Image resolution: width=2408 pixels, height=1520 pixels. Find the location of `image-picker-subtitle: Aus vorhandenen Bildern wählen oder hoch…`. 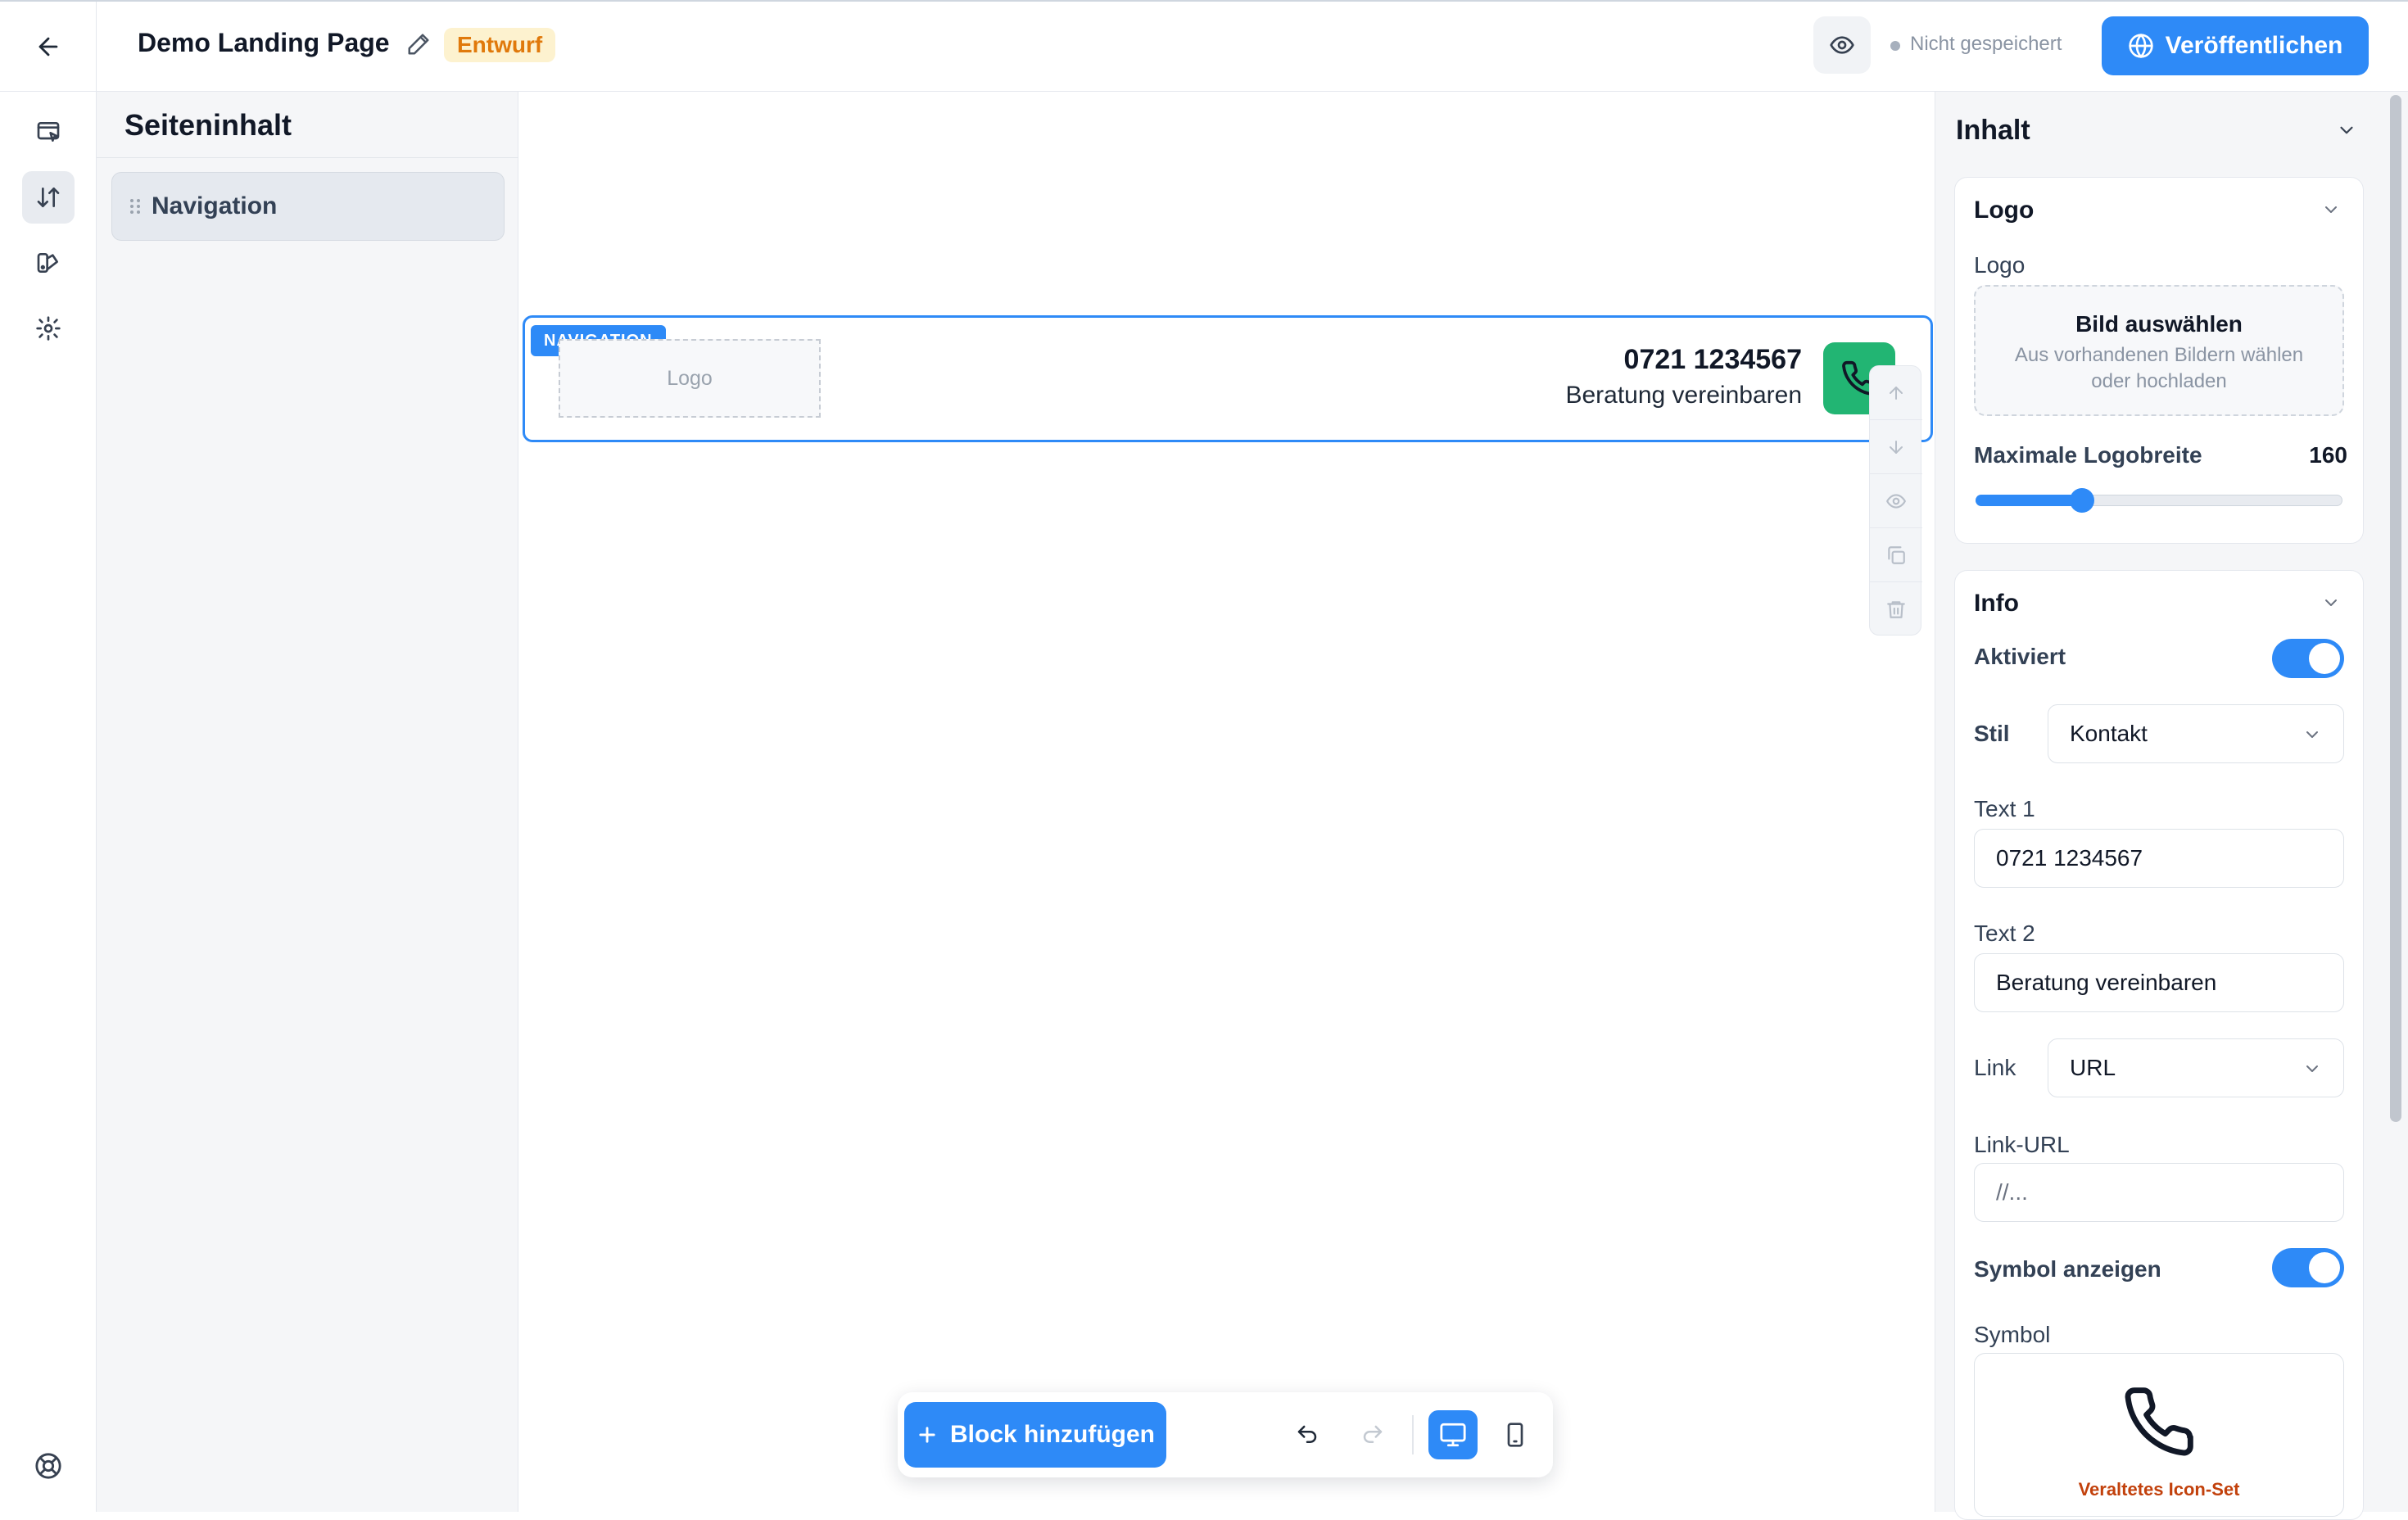

image-picker-subtitle: Aus vorhandenen Bildern wählen oder hoch… is located at coordinates (2159, 368).